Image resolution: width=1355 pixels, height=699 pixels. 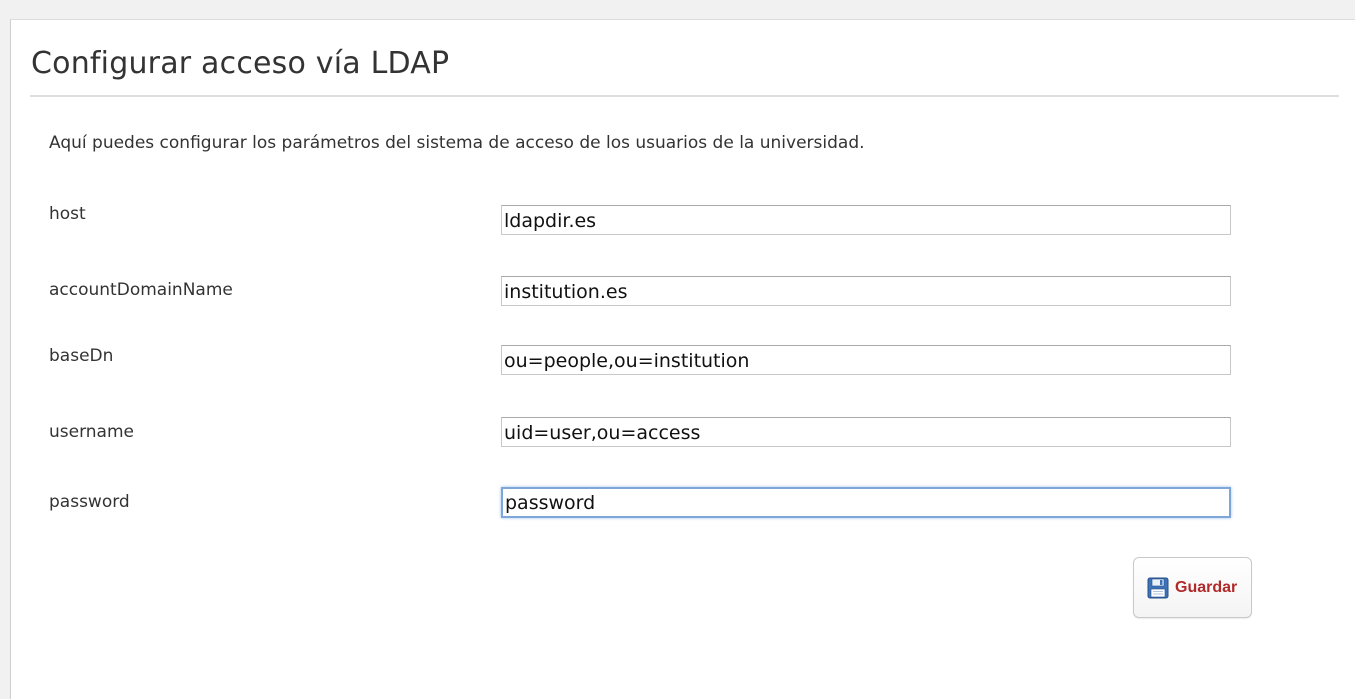 What do you see at coordinates (1206, 587) in the screenshot?
I see `save-button-label: Guardar` at bounding box center [1206, 587].